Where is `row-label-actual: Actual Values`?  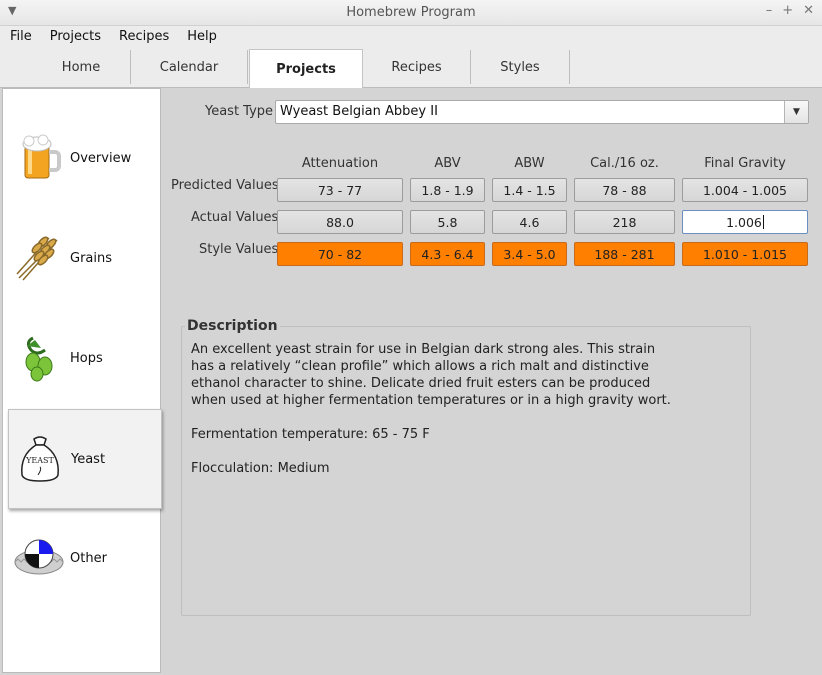 row-label-actual: Actual Values is located at coordinates (235, 217).